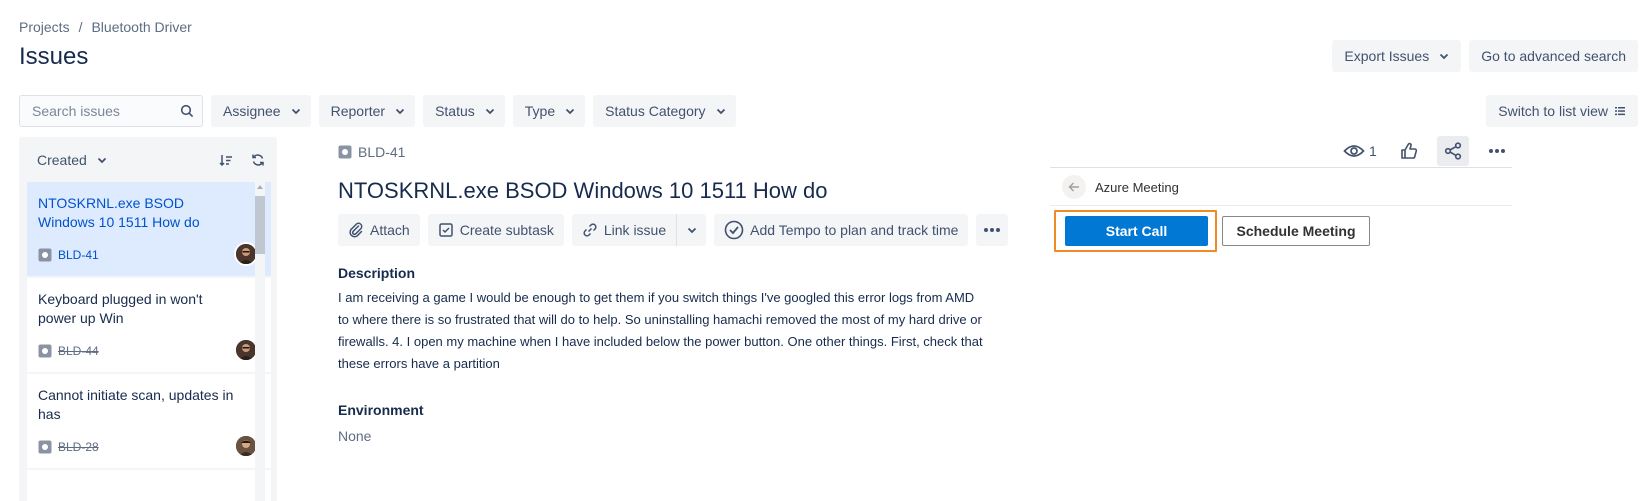  What do you see at coordinates (1281, 205) in the screenshot?
I see `azure-divider` at bounding box center [1281, 205].